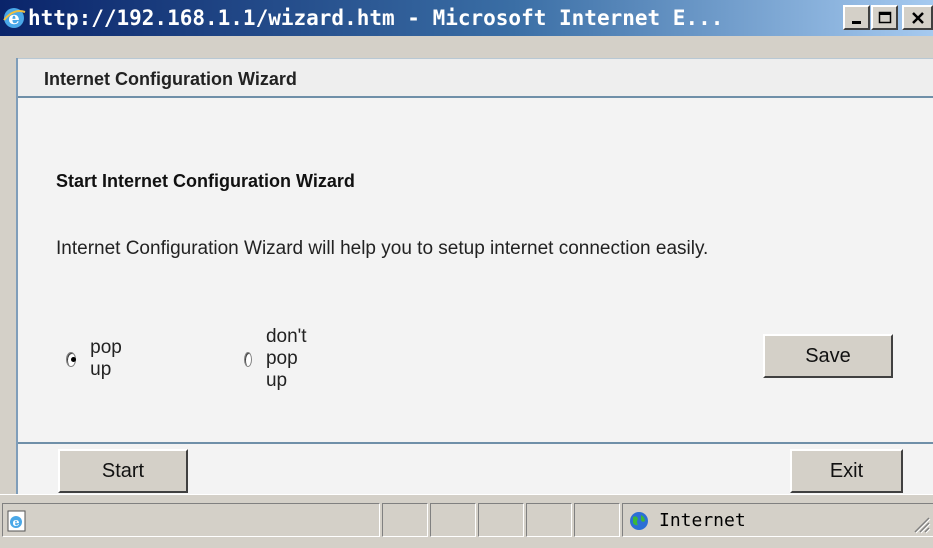 The height and width of the screenshot is (548, 933). I want to click on resize-grip-icon, so click(920, 523).